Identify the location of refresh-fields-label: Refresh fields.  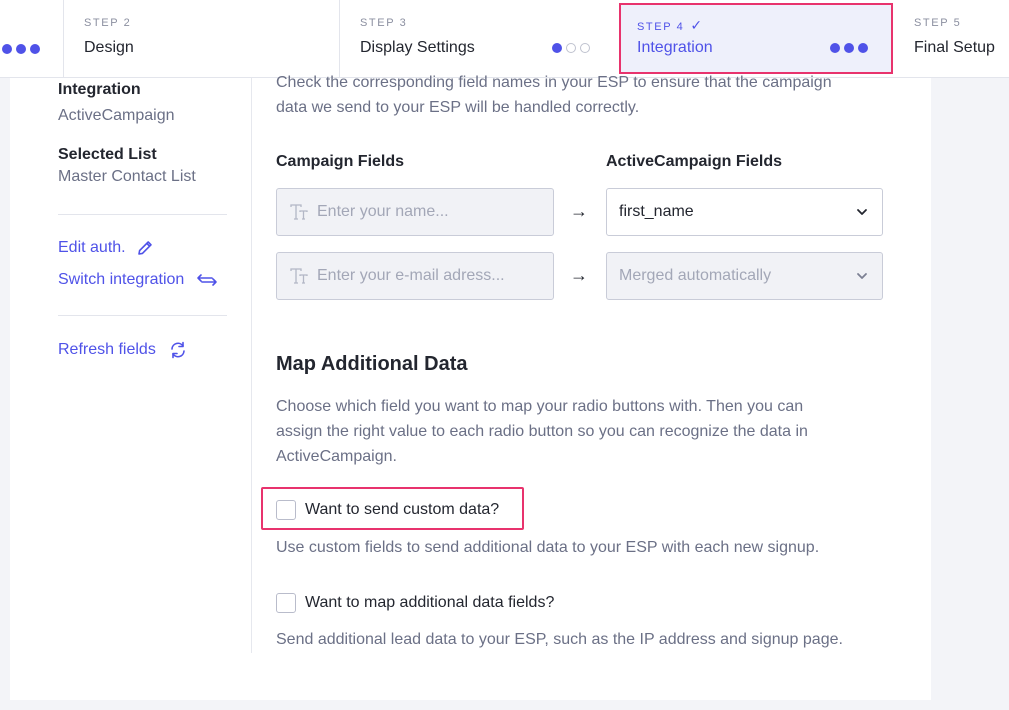
(107, 349).